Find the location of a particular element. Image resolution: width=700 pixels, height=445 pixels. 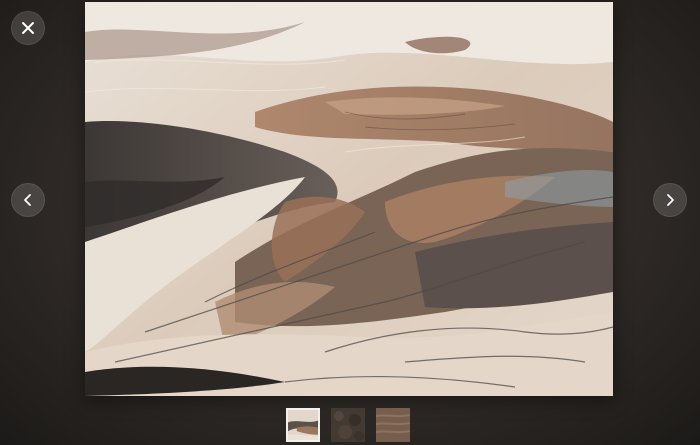

chevron-right-icon is located at coordinates (670, 200).